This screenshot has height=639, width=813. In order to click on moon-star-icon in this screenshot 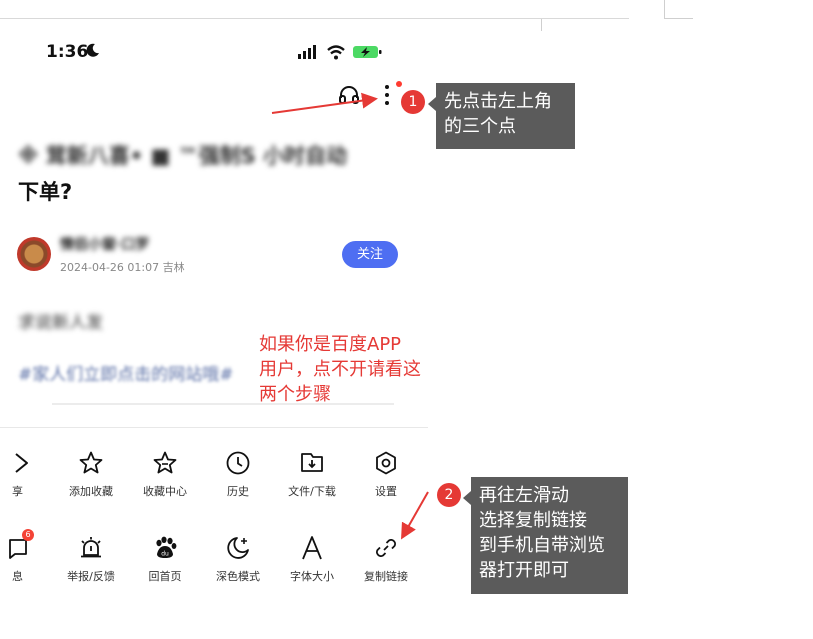, I will do `click(238, 548)`.